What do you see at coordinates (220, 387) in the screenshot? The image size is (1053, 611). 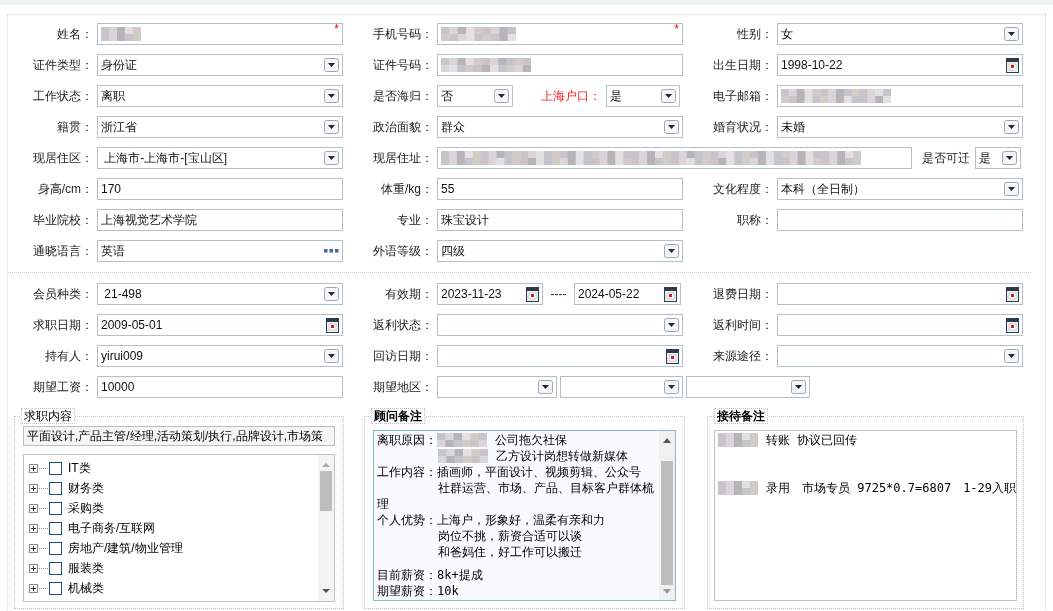 I see `input-field: 10000` at bounding box center [220, 387].